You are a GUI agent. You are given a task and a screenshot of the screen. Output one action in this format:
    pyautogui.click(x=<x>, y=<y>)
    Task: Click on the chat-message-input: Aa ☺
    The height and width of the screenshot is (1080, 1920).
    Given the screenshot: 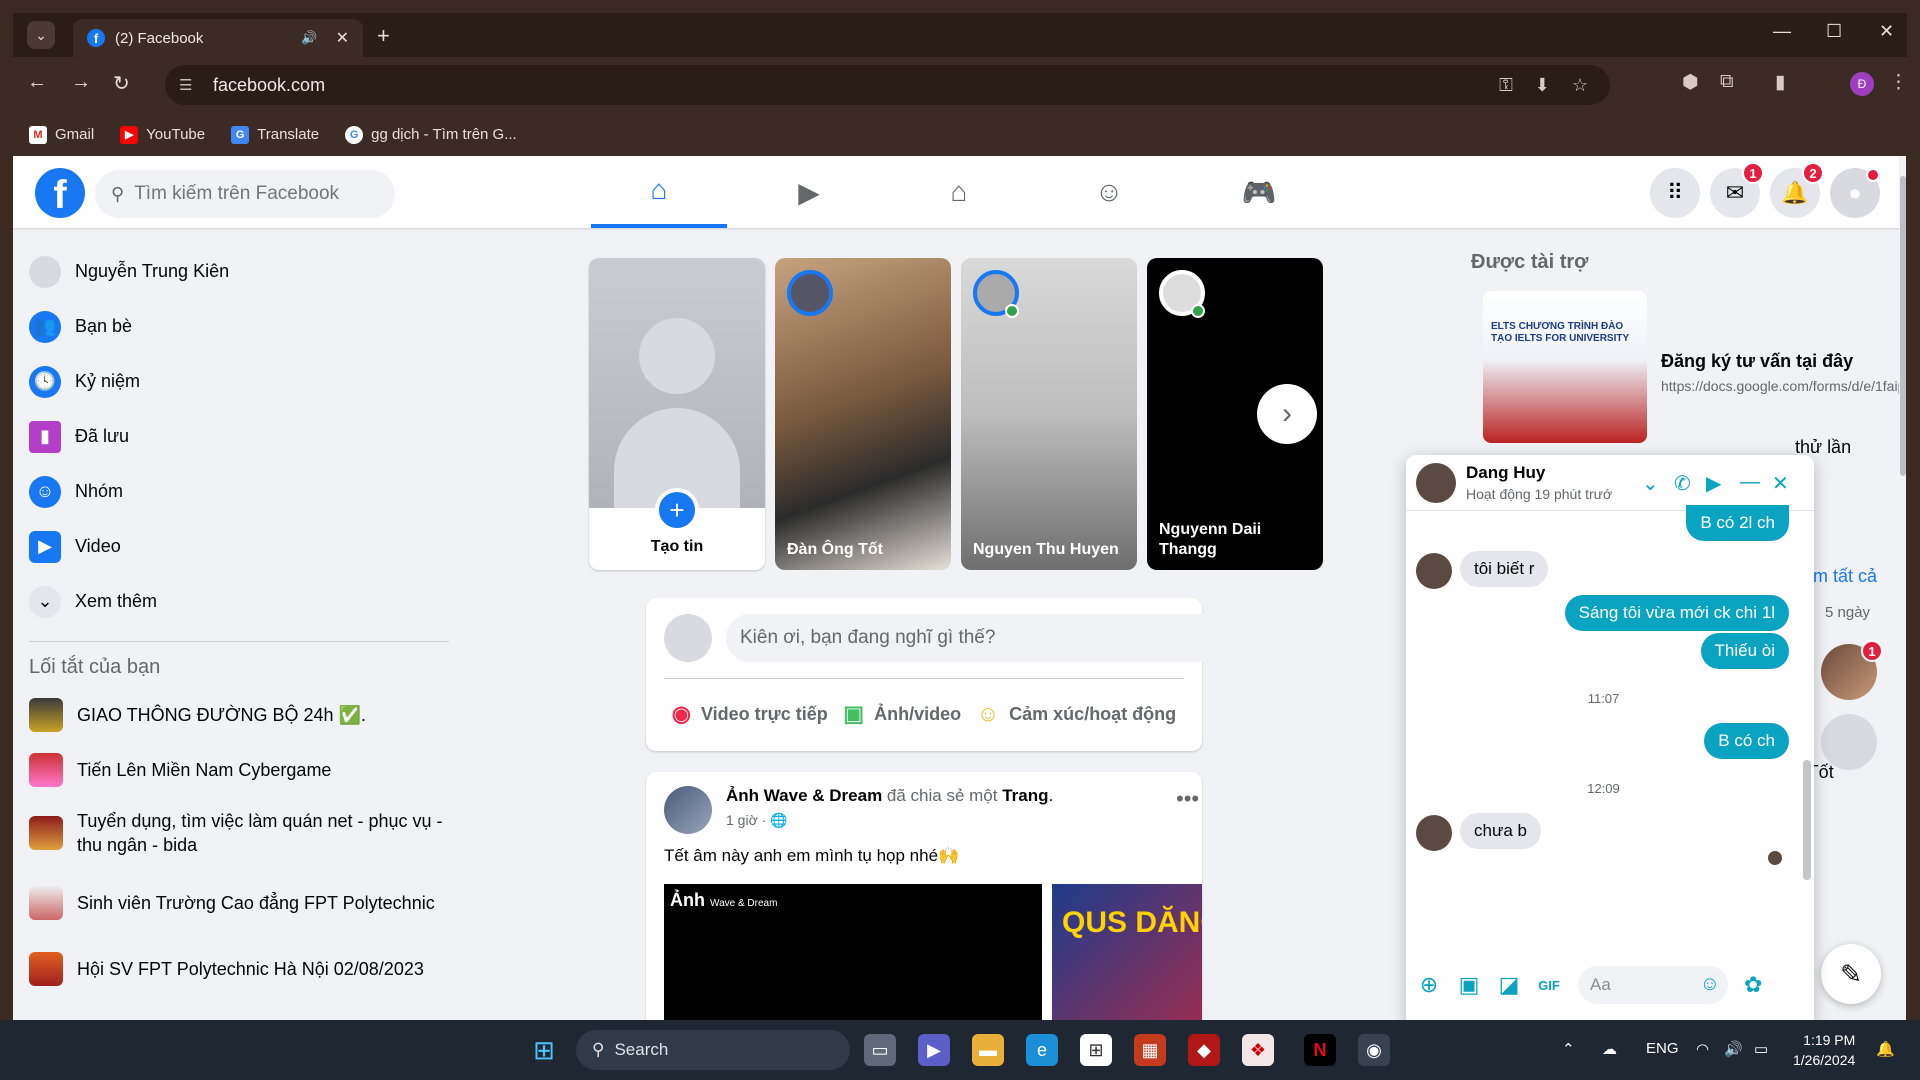 What is the action you would take?
    pyautogui.click(x=1653, y=985)
    